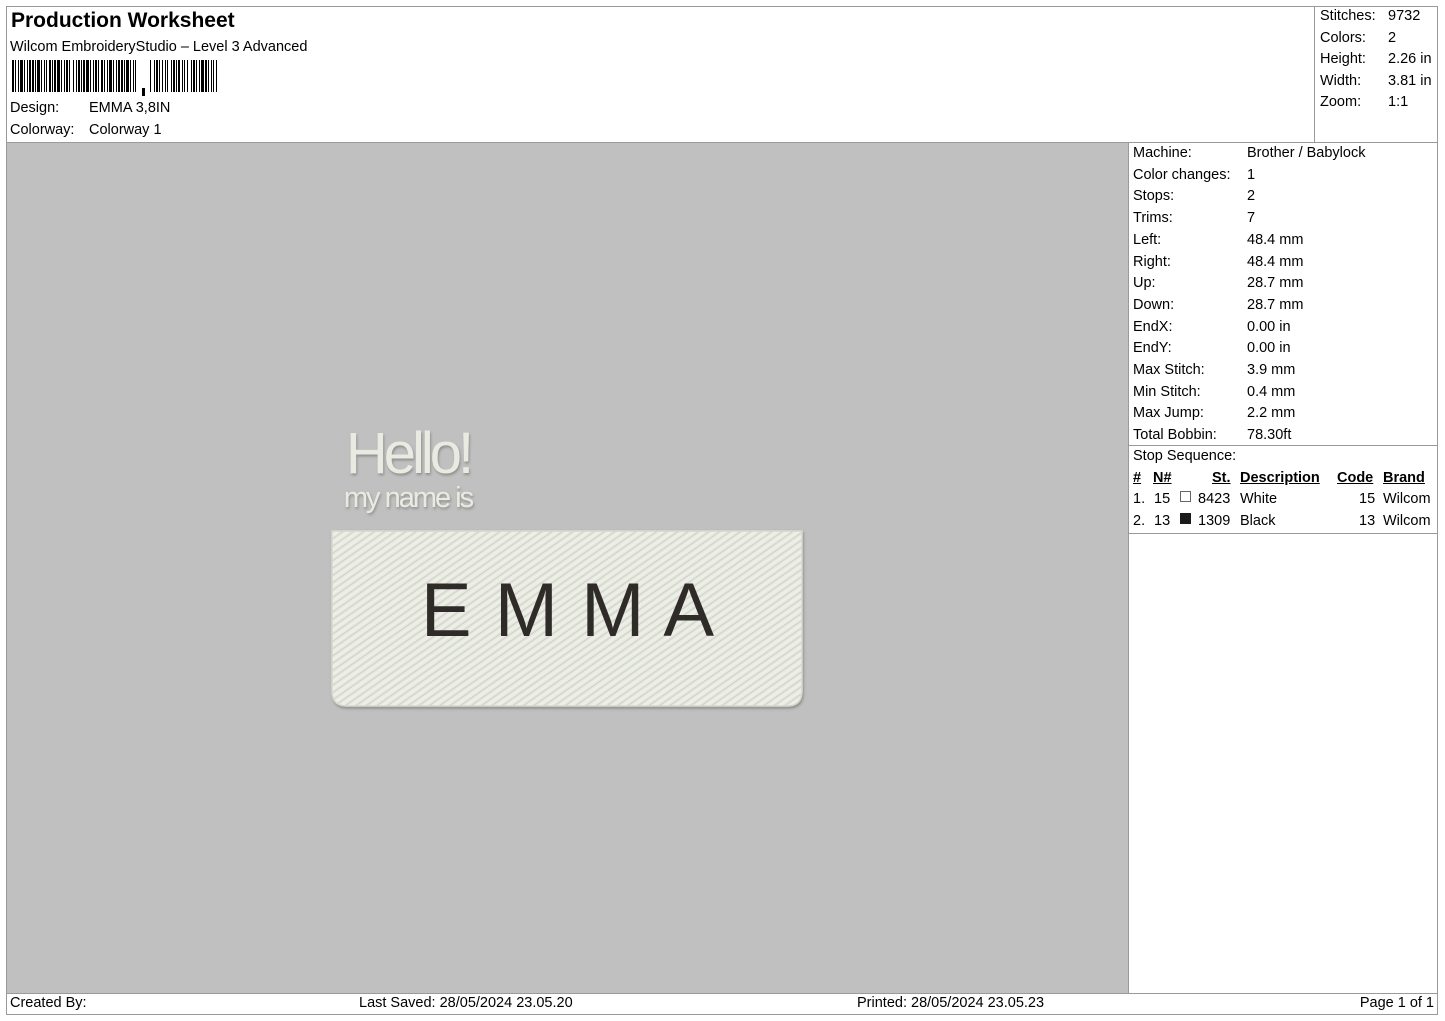 Image resolution: width=1445 pixels, height=1021 pixels. Describe the element at coordinates (130, 108) in the screenshot. I see `design-value: EMMA 3,8IN` at that location.